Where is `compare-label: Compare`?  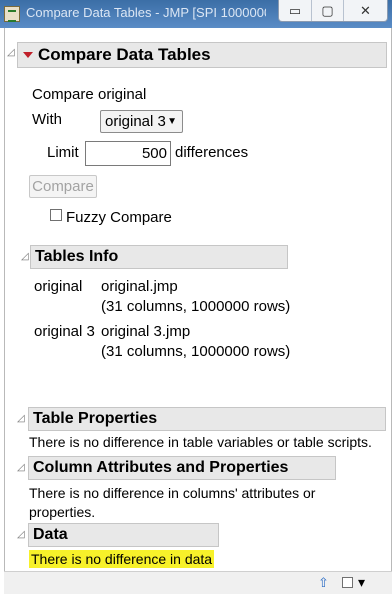 compare-label: Compare is located at coordinates (63, 94).